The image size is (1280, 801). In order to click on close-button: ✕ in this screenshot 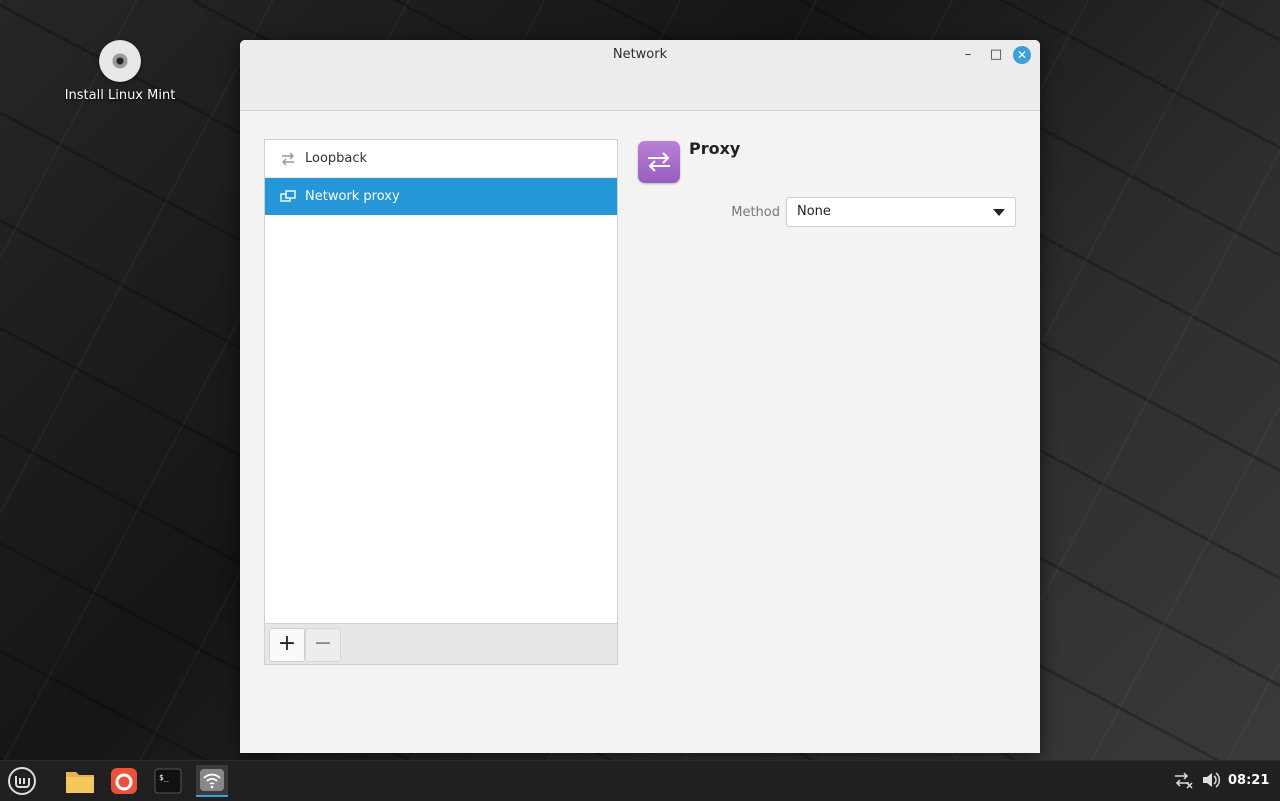, I will do `click(1022, 55)`.